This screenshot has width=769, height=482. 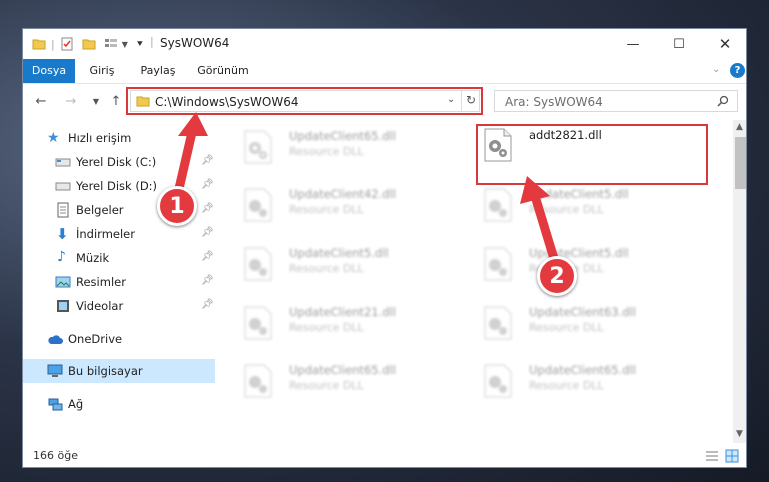 What do you see at coordinates (535, 190) in the screenshot?
I see `arrow-2-head` at bounding box center [535, 190].